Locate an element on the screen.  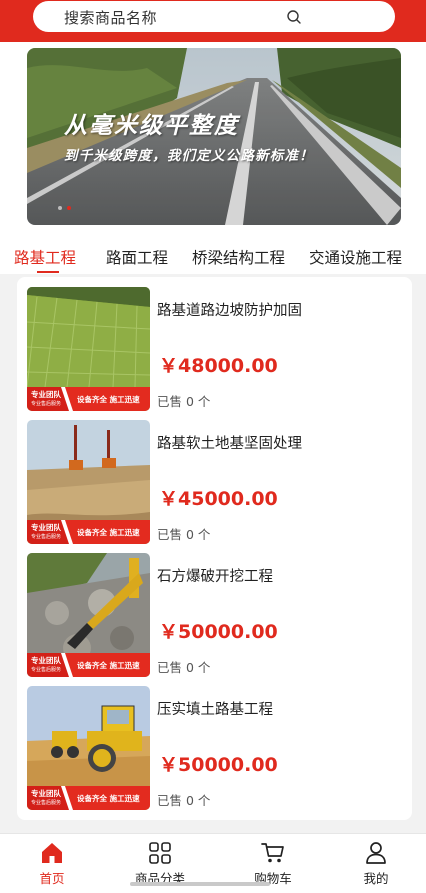
nav-profile: 我的 is located at coordinates (376, 863).